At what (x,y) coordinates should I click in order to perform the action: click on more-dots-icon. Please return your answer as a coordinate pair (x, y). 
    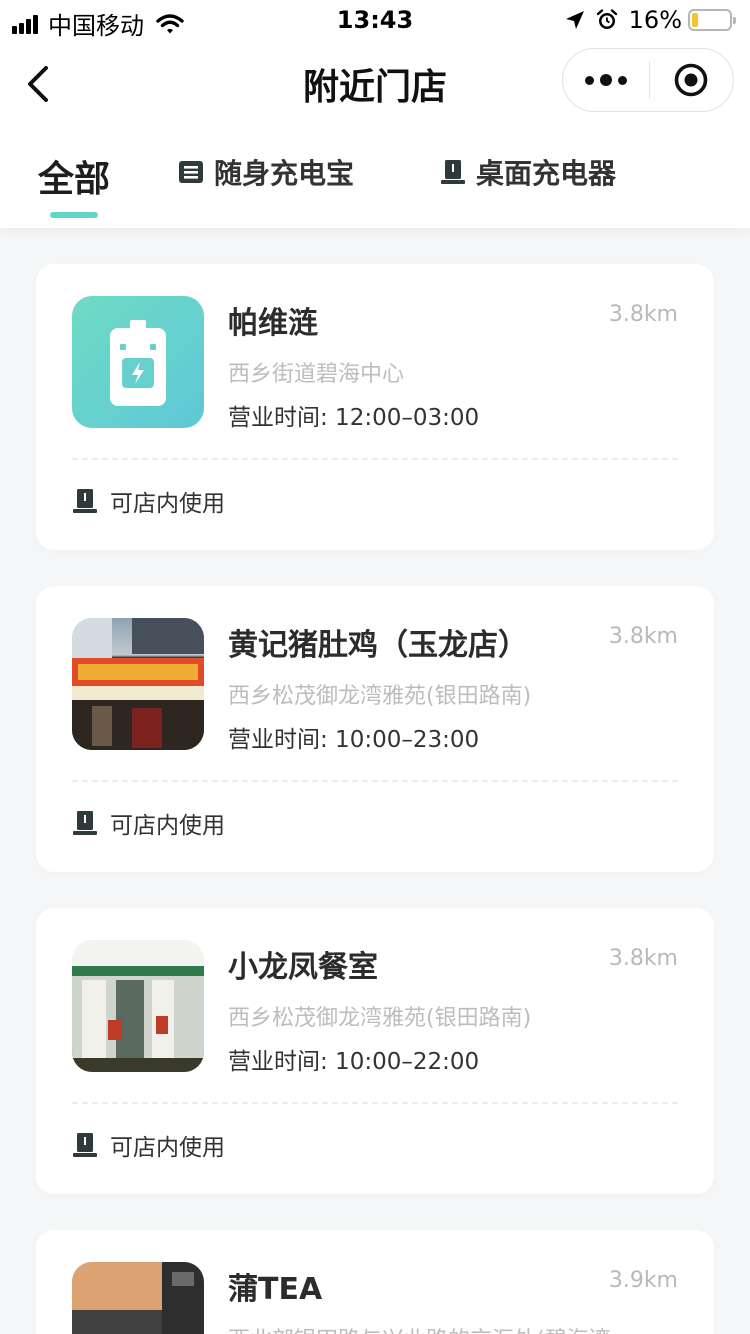
    Looking at the image, I should click on (606, 80).